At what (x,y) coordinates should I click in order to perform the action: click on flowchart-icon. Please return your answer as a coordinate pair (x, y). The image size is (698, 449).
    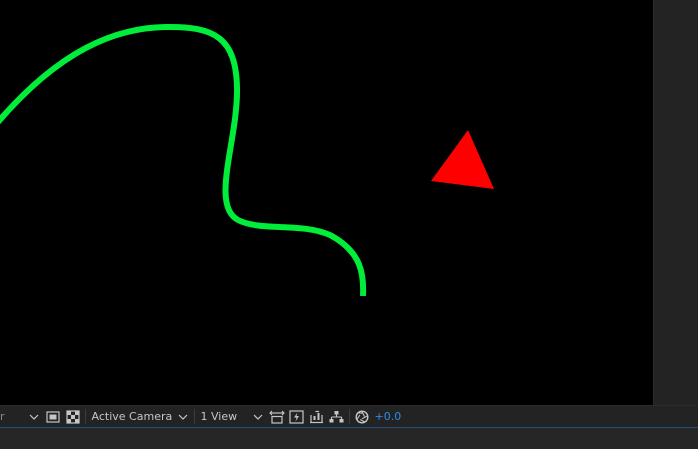
    Looking at the image, I should click on (337, 417).